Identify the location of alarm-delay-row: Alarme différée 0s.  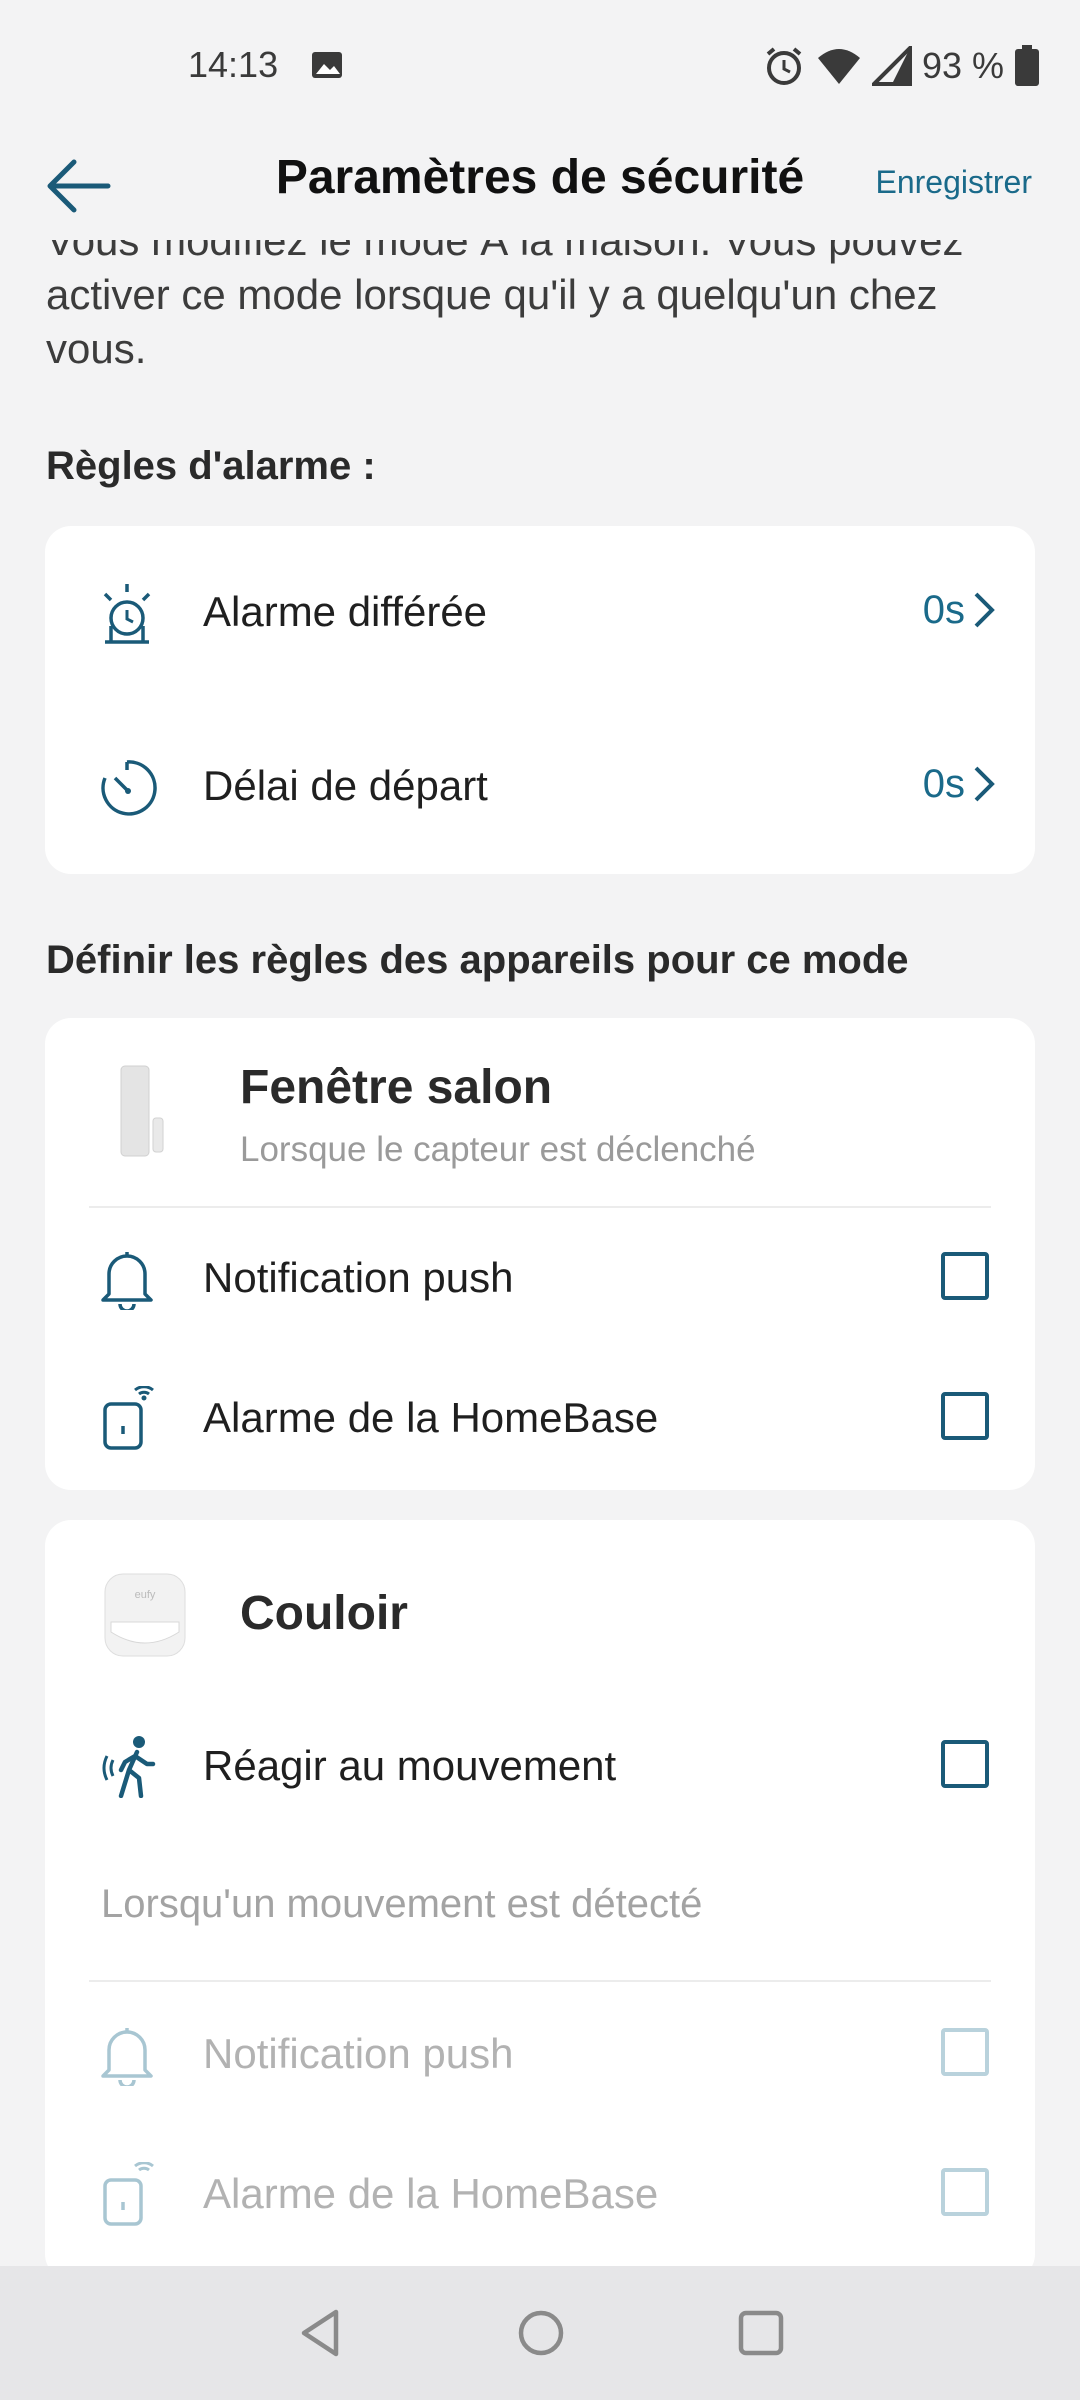
(540, 613).